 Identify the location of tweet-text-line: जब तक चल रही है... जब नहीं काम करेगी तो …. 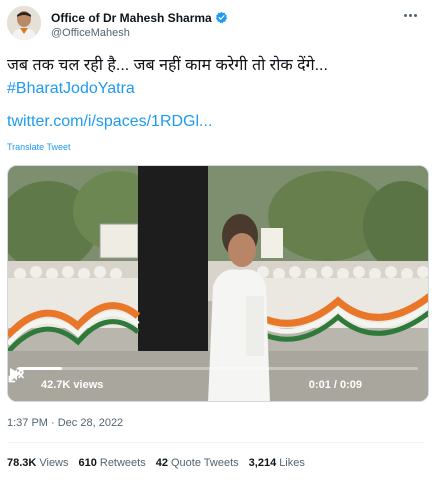
(167, 65).